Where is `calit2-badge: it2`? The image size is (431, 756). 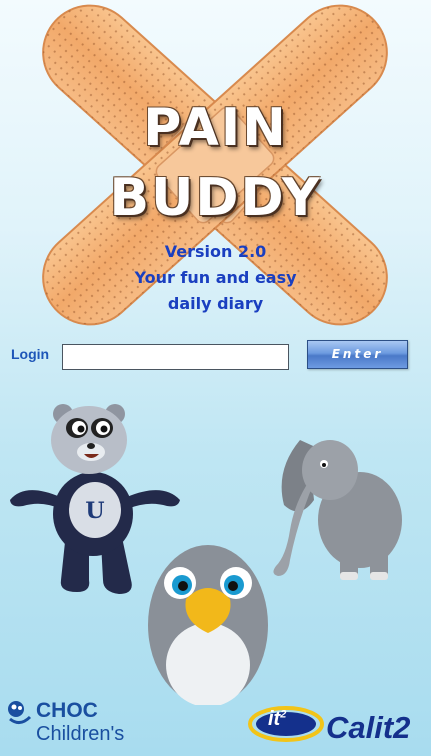 calit2-badge: it2 is located at coordinates (277, 719).